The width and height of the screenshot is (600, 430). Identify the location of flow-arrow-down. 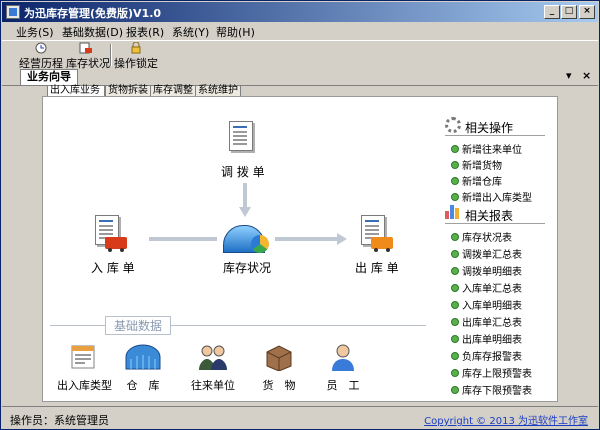
(245, 212).